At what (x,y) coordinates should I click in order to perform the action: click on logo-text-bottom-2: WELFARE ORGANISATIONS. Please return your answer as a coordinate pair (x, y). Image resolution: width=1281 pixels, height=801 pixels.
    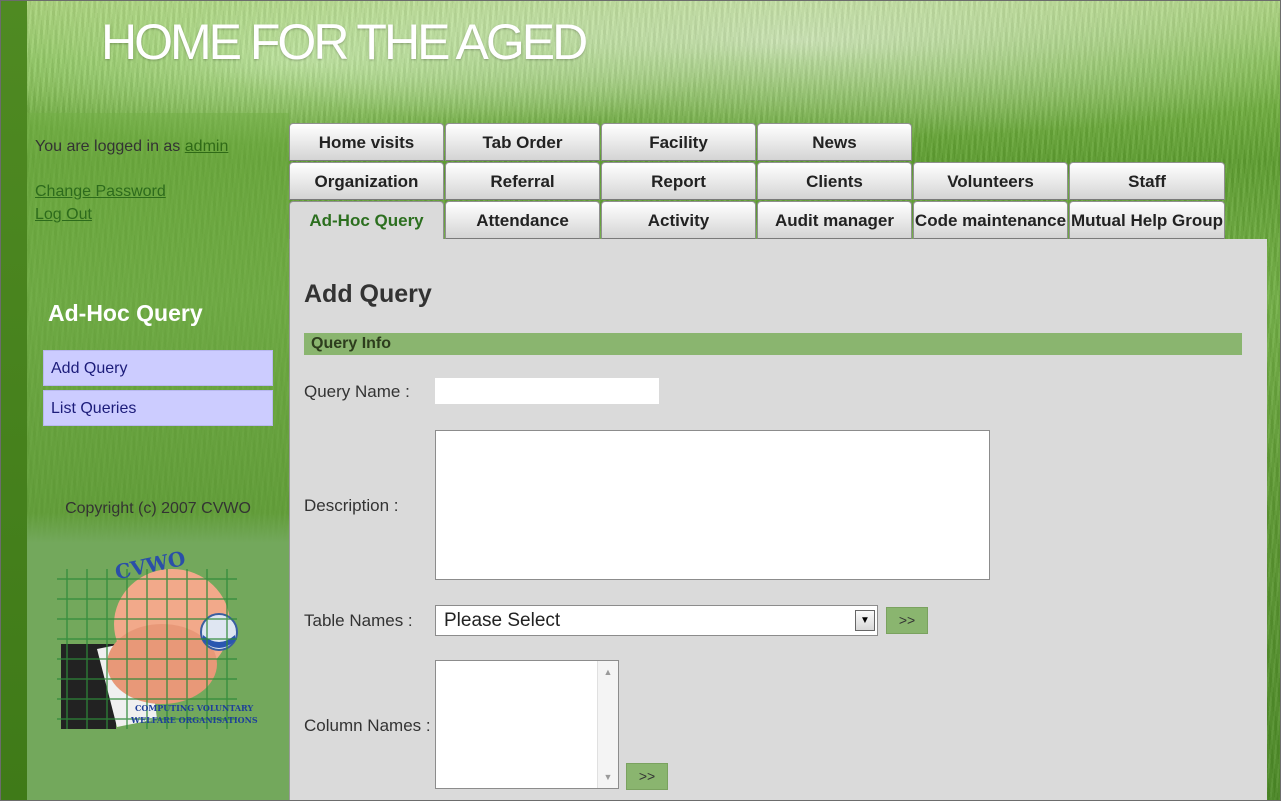
    Looking at the image, I should click on (194, 720).